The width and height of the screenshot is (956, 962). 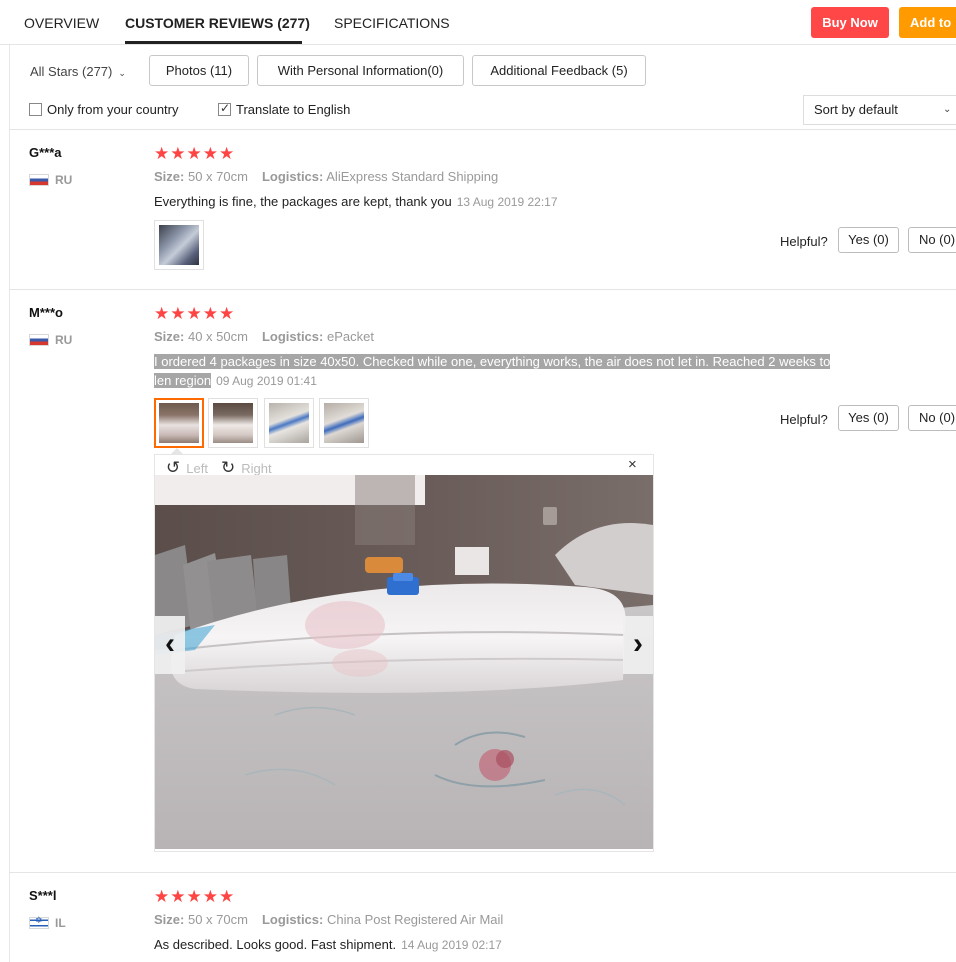 What do you see at coordinates (9, 503) in the screenshot?
I see `left-border` at bounding box center [9, 503].